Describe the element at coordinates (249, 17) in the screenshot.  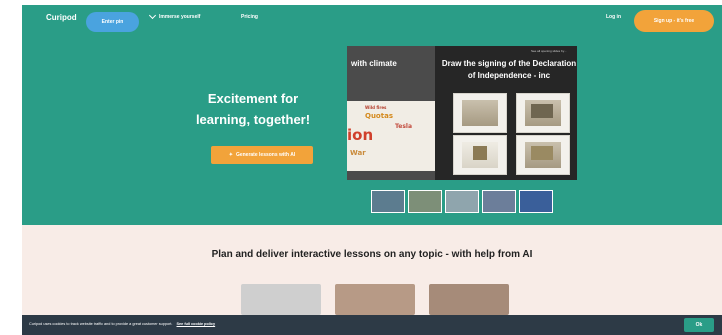
I see `pricing-link: Pricing` at that location.